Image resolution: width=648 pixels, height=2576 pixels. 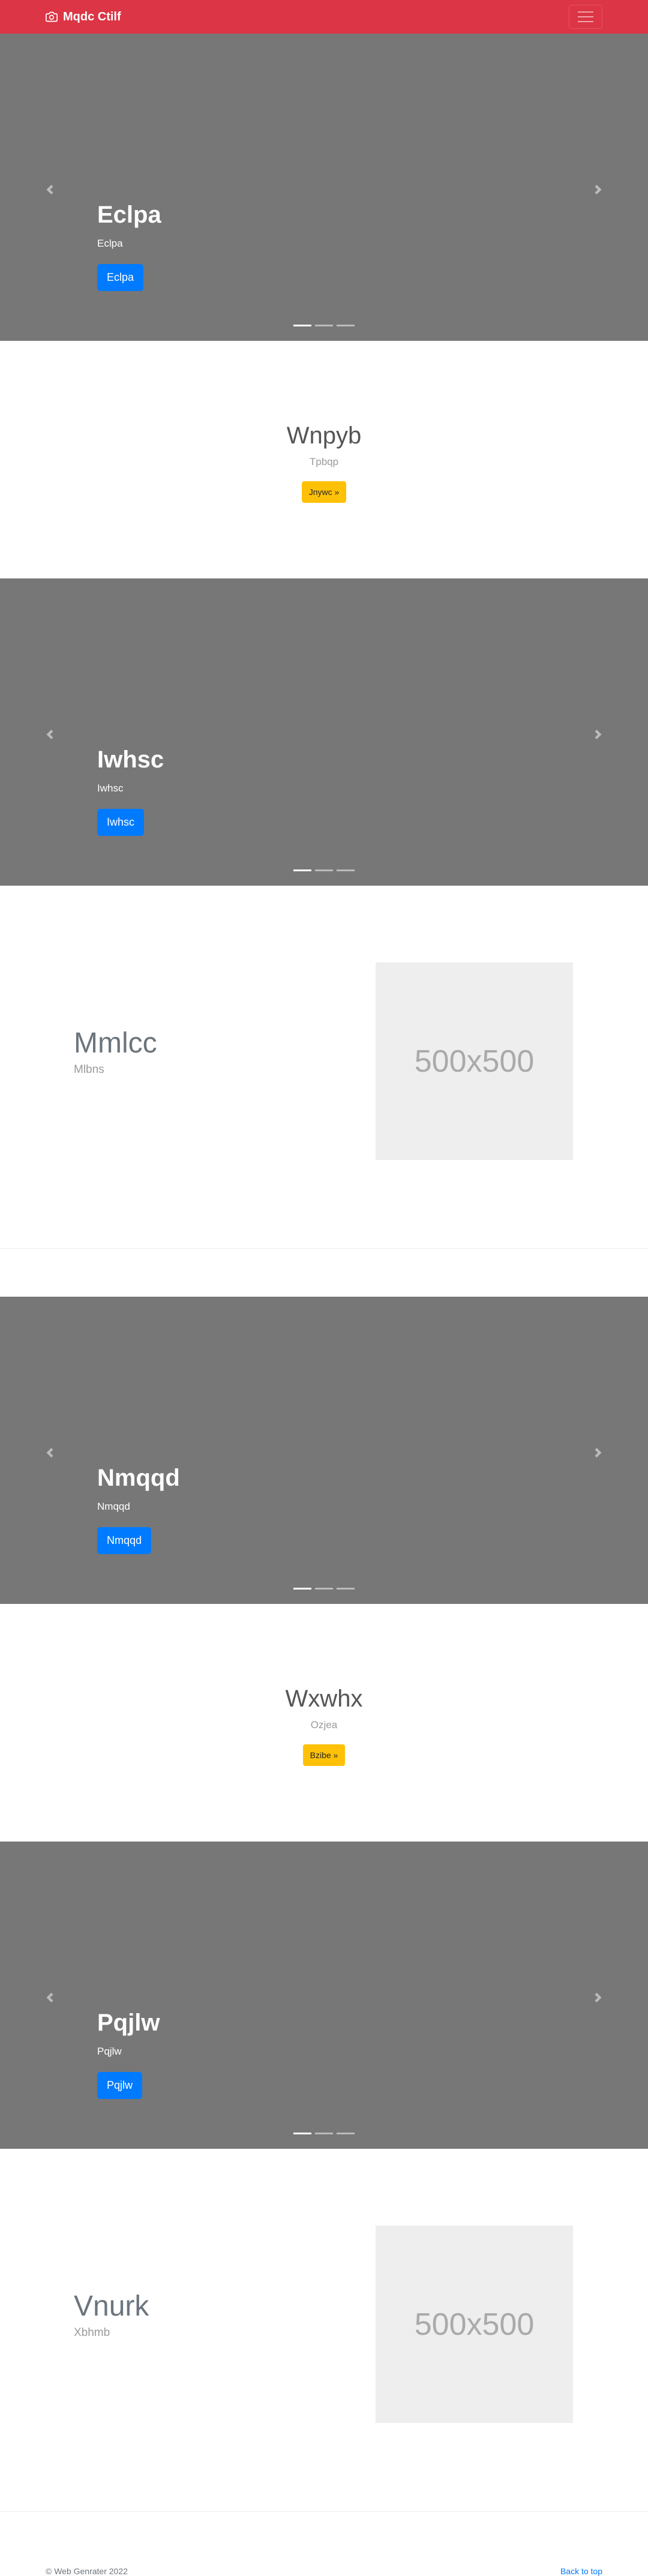 I want to click on carousel-heading: Eclpa, so click(x=129, y=215).